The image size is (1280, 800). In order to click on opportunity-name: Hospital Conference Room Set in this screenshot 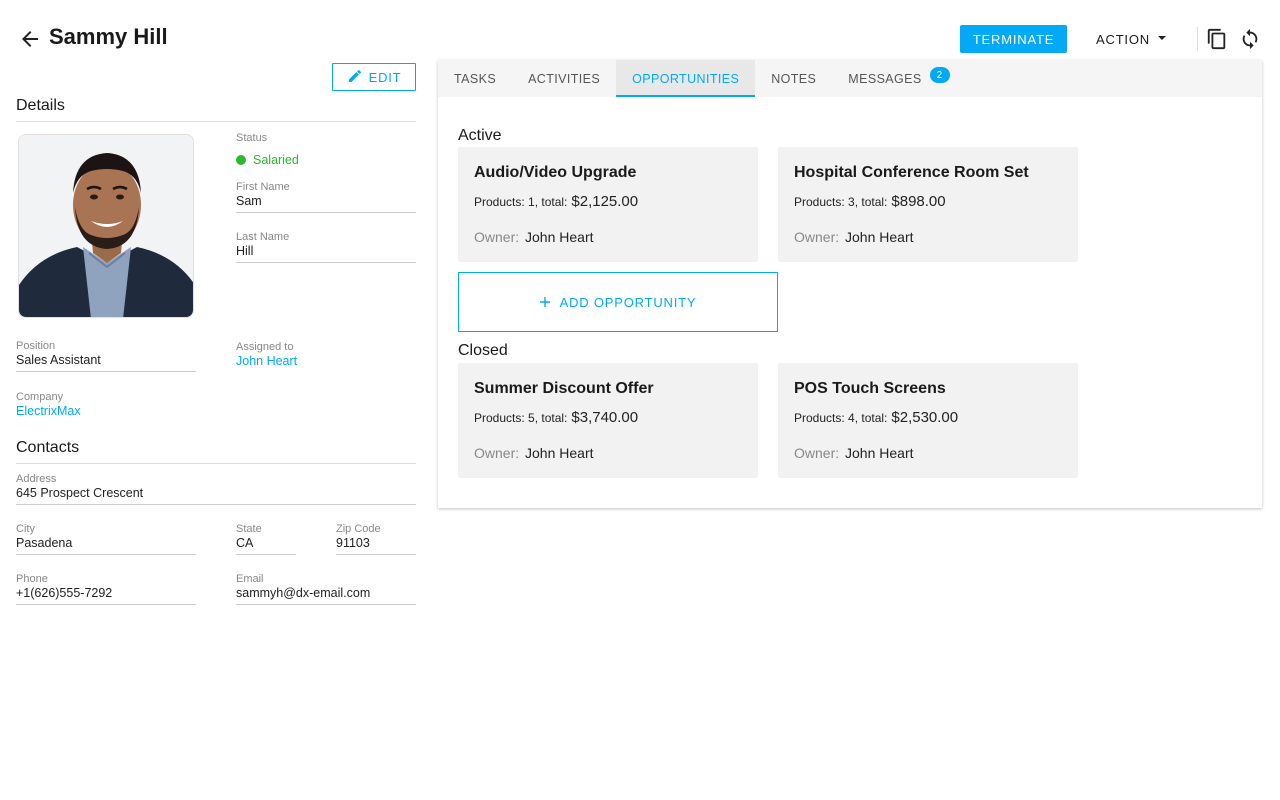, I will do `click(911, 172)`.